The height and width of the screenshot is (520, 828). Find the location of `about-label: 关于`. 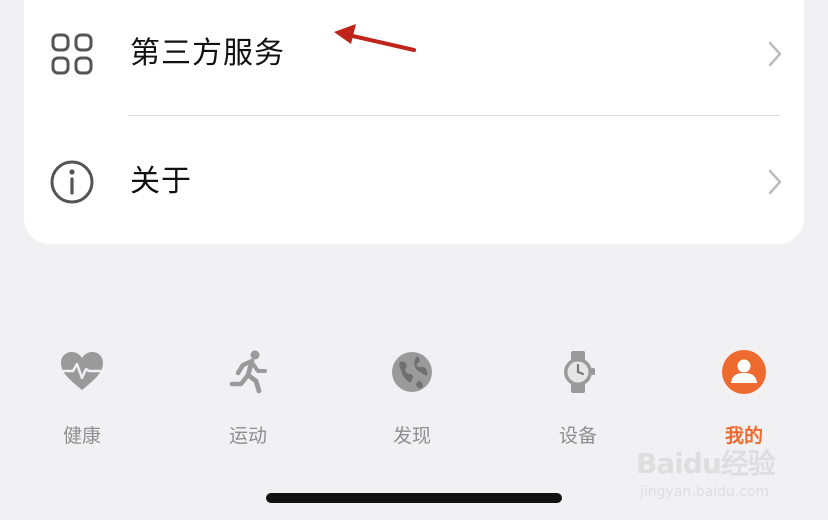

about-label: 关于 is located at coordinates (161, 181).